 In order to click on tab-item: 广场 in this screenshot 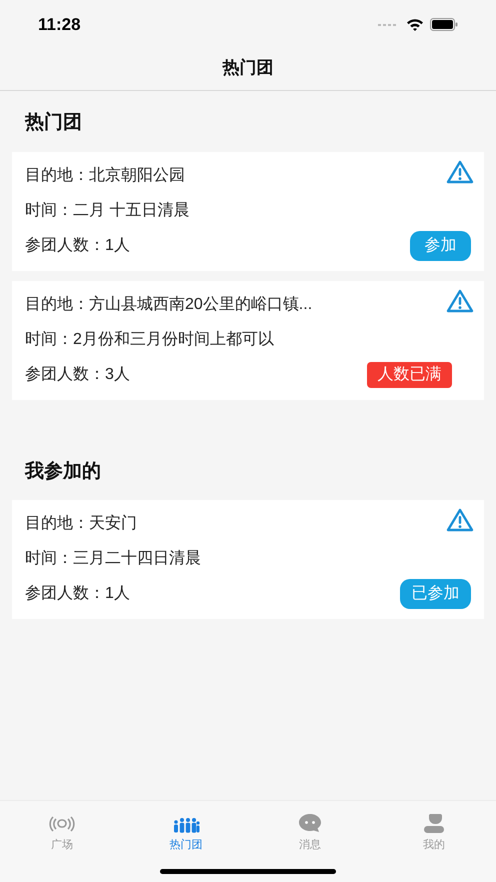, I will do `click(62, 832)`.